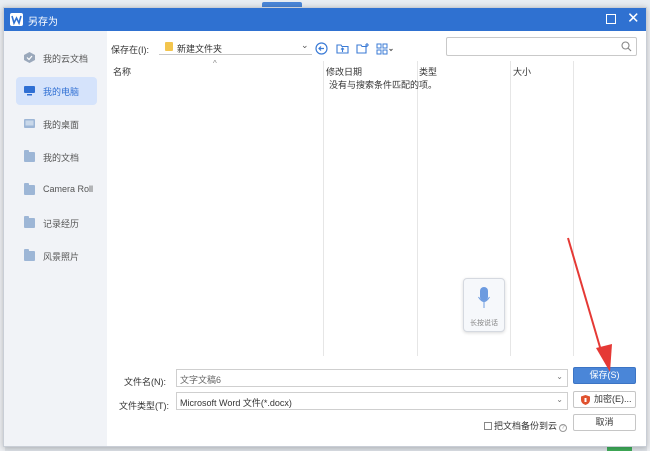  Describe the element at coordinates (61, 257) in the screenshot. I see `sidebar-item-label: 风景照片` at that location.